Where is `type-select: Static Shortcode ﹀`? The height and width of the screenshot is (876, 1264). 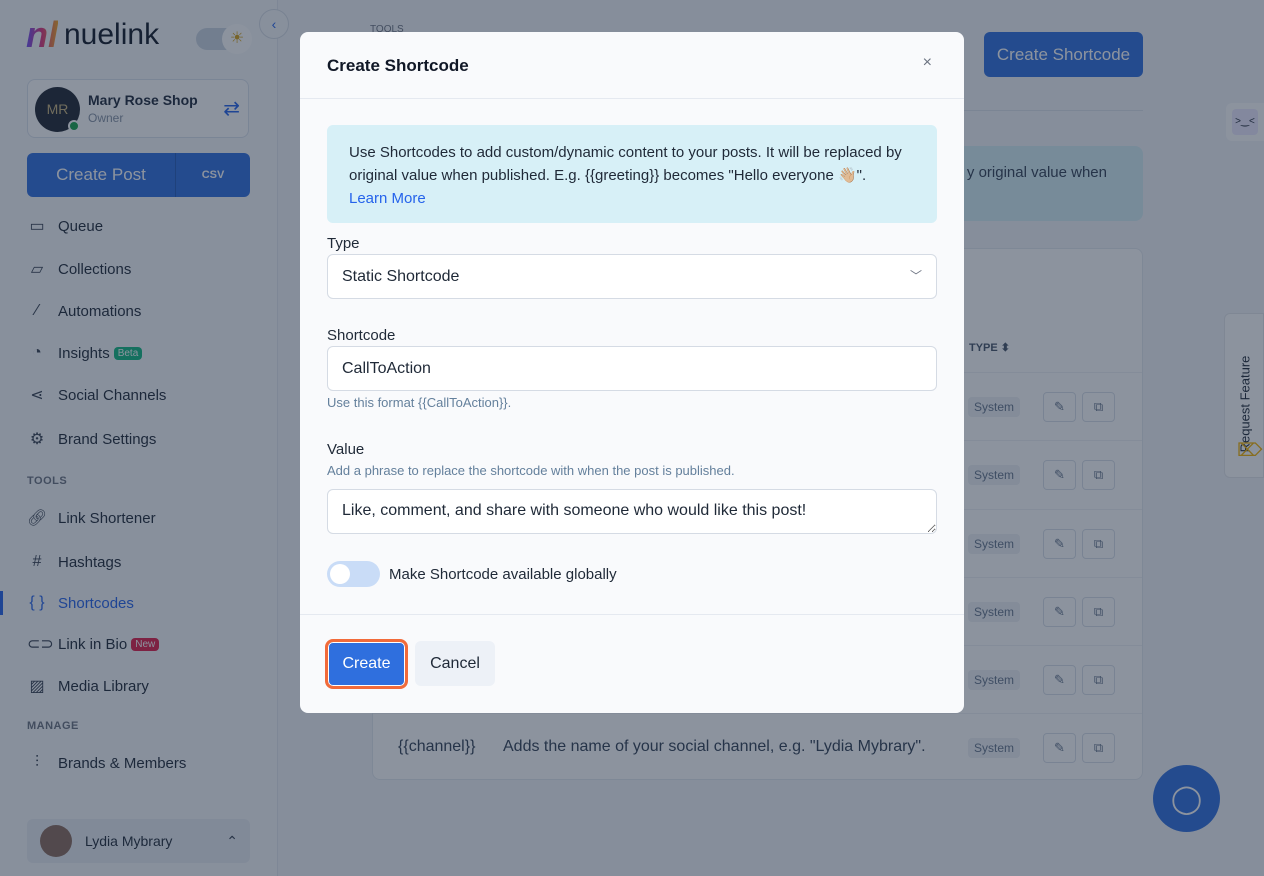 type-select: Static Shortcode ﹀ is located at coordinates (632, 276).